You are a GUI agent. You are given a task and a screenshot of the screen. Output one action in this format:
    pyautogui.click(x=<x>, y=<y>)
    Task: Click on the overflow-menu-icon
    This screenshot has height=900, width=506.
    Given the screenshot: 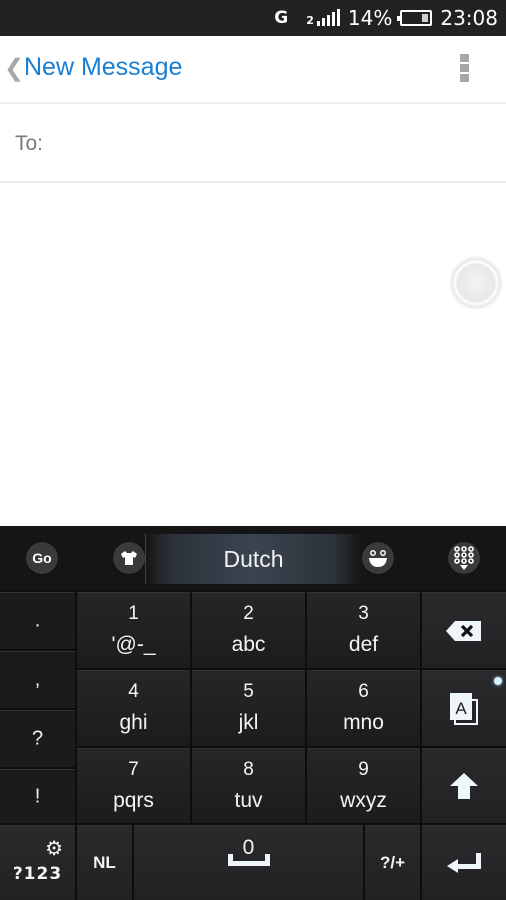 What is the action you would take?
    pyautogui.click(x=465, y=69)
    